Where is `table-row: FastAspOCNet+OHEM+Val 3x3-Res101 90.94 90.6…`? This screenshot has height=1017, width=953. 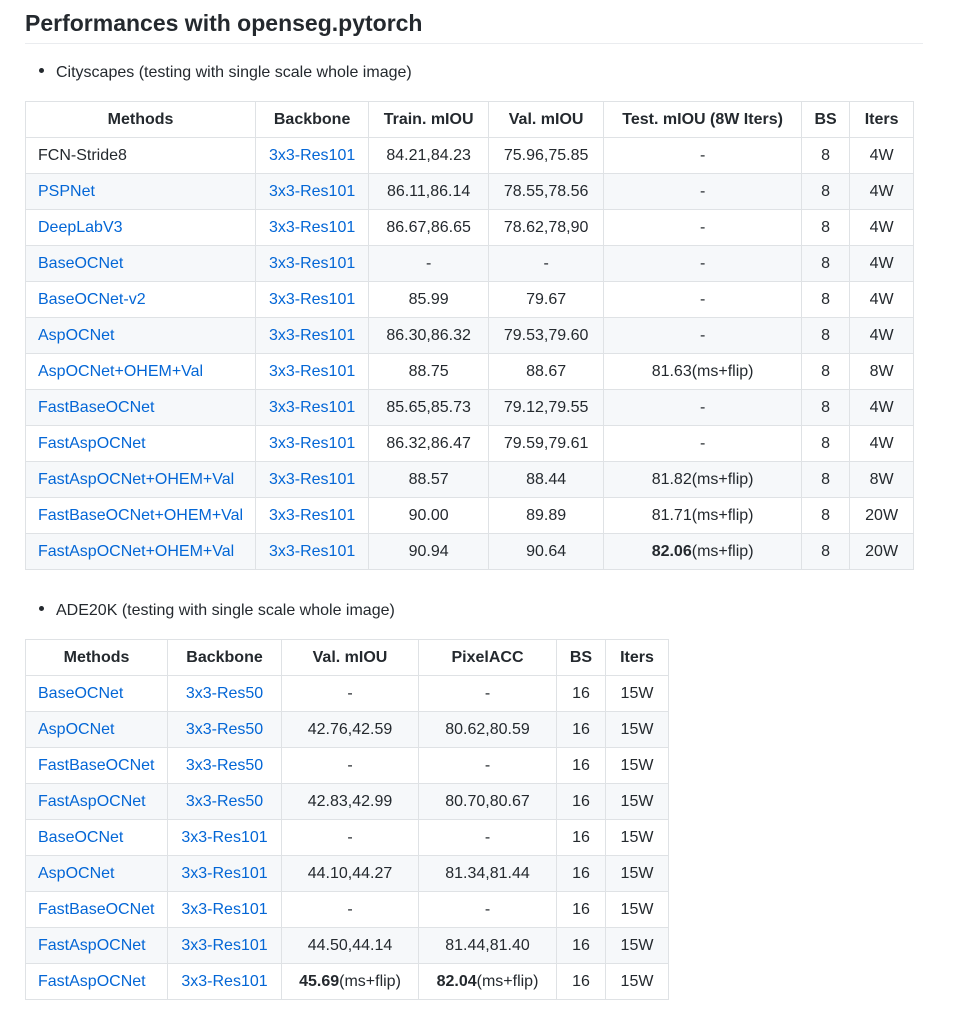 table-row: FastAspOCNet+OHEM+Val 3x3-Res101 90.94 90.6… is located at coordinates (469, 551).